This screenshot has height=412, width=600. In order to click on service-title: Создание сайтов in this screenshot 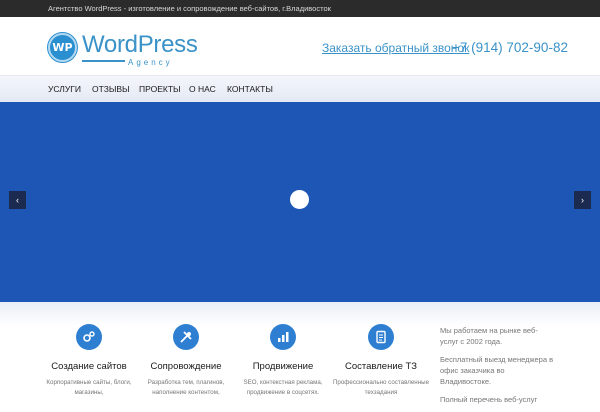, I will do `click(89, 366)`.